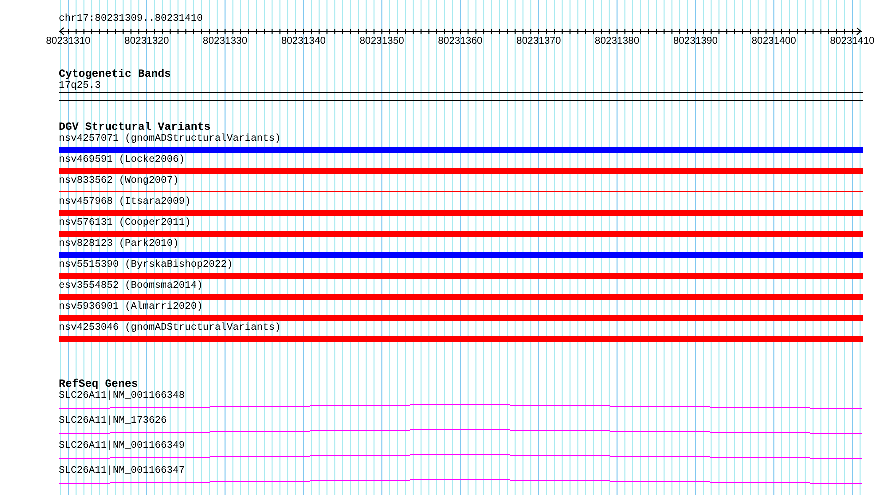 The height and width of the screenshot is (495, 890). Describe the element at coordinates (119, 182) in the screenshot. I see `variant-label: nsv833562 (Wong2007)` at that location.